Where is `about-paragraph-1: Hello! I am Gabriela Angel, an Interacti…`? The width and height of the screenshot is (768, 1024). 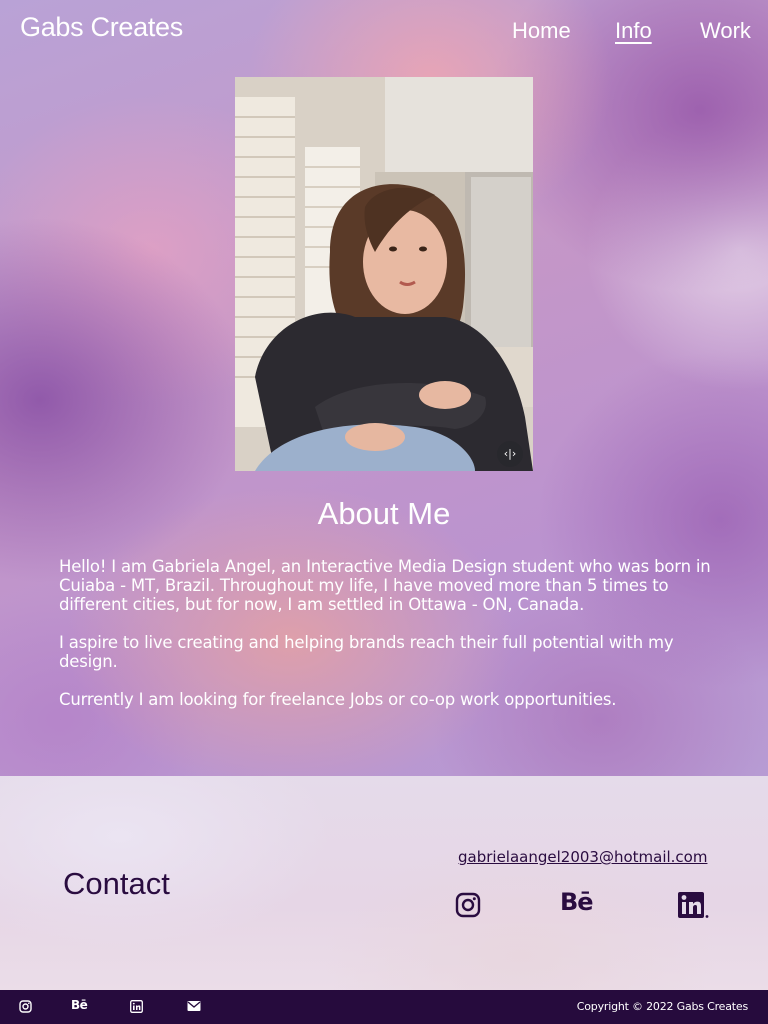 about-paragraph-1: Hello! I am Gabriela Angel, an Interacti… is located at coordinates (385, 585).